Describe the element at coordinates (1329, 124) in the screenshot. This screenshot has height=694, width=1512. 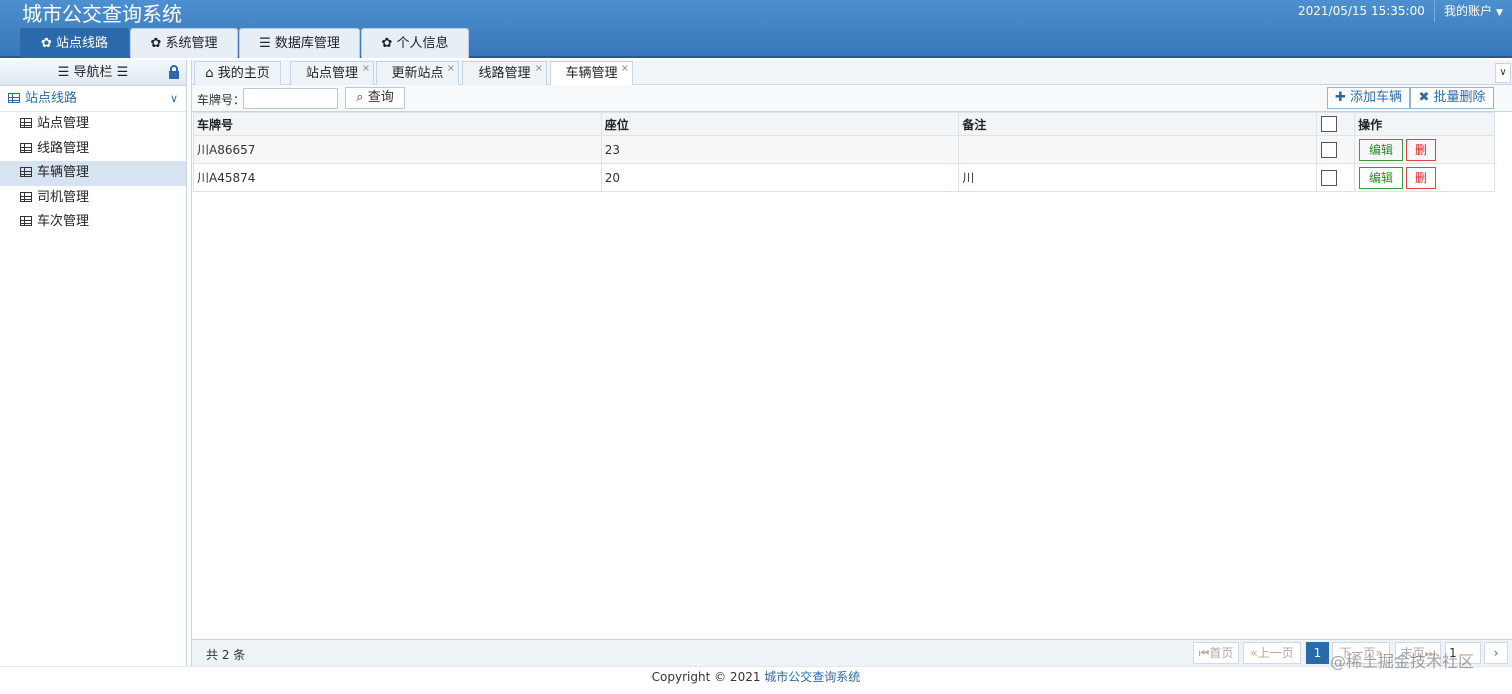
I see `select-all-checkbox` at that location.